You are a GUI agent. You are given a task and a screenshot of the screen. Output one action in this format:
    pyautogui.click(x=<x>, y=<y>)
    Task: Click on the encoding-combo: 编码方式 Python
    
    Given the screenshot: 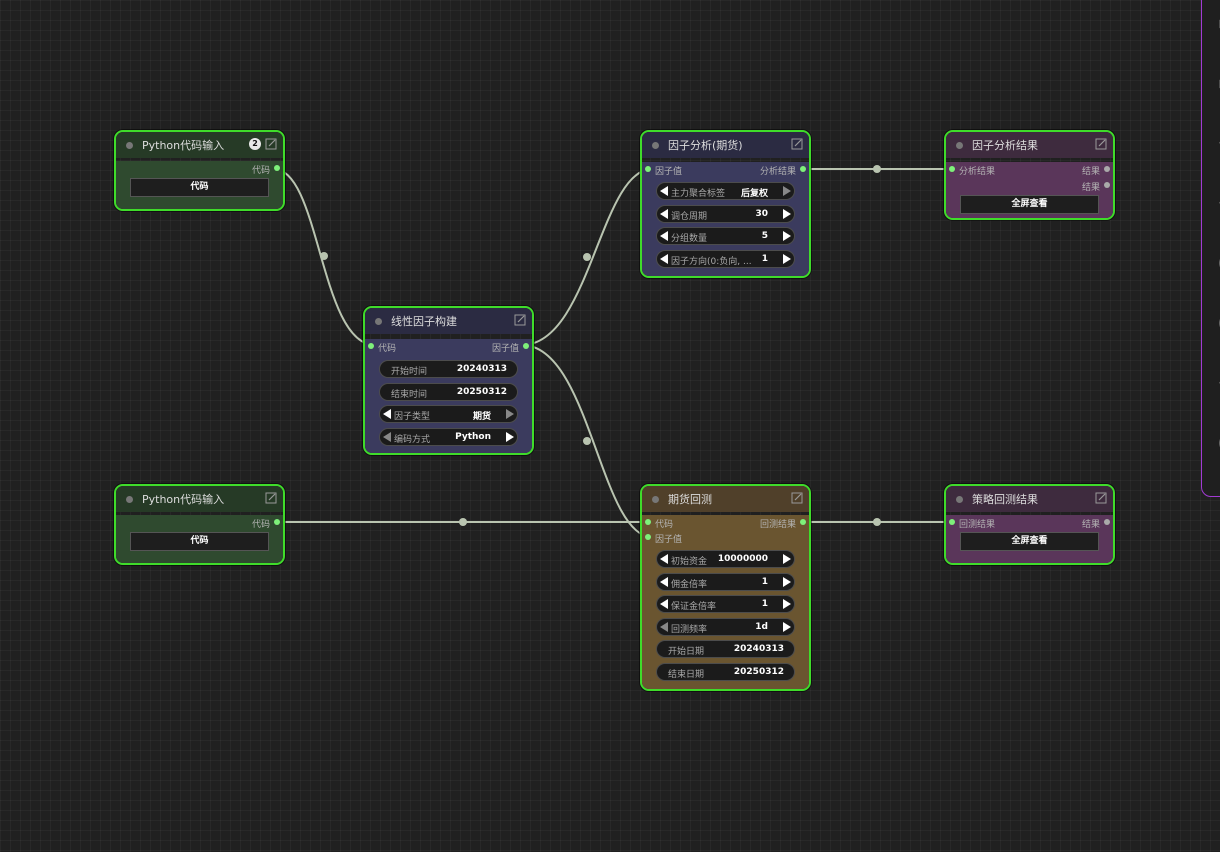 What is the action you would take?
    pyautogui.click(x=448, y=436)
    